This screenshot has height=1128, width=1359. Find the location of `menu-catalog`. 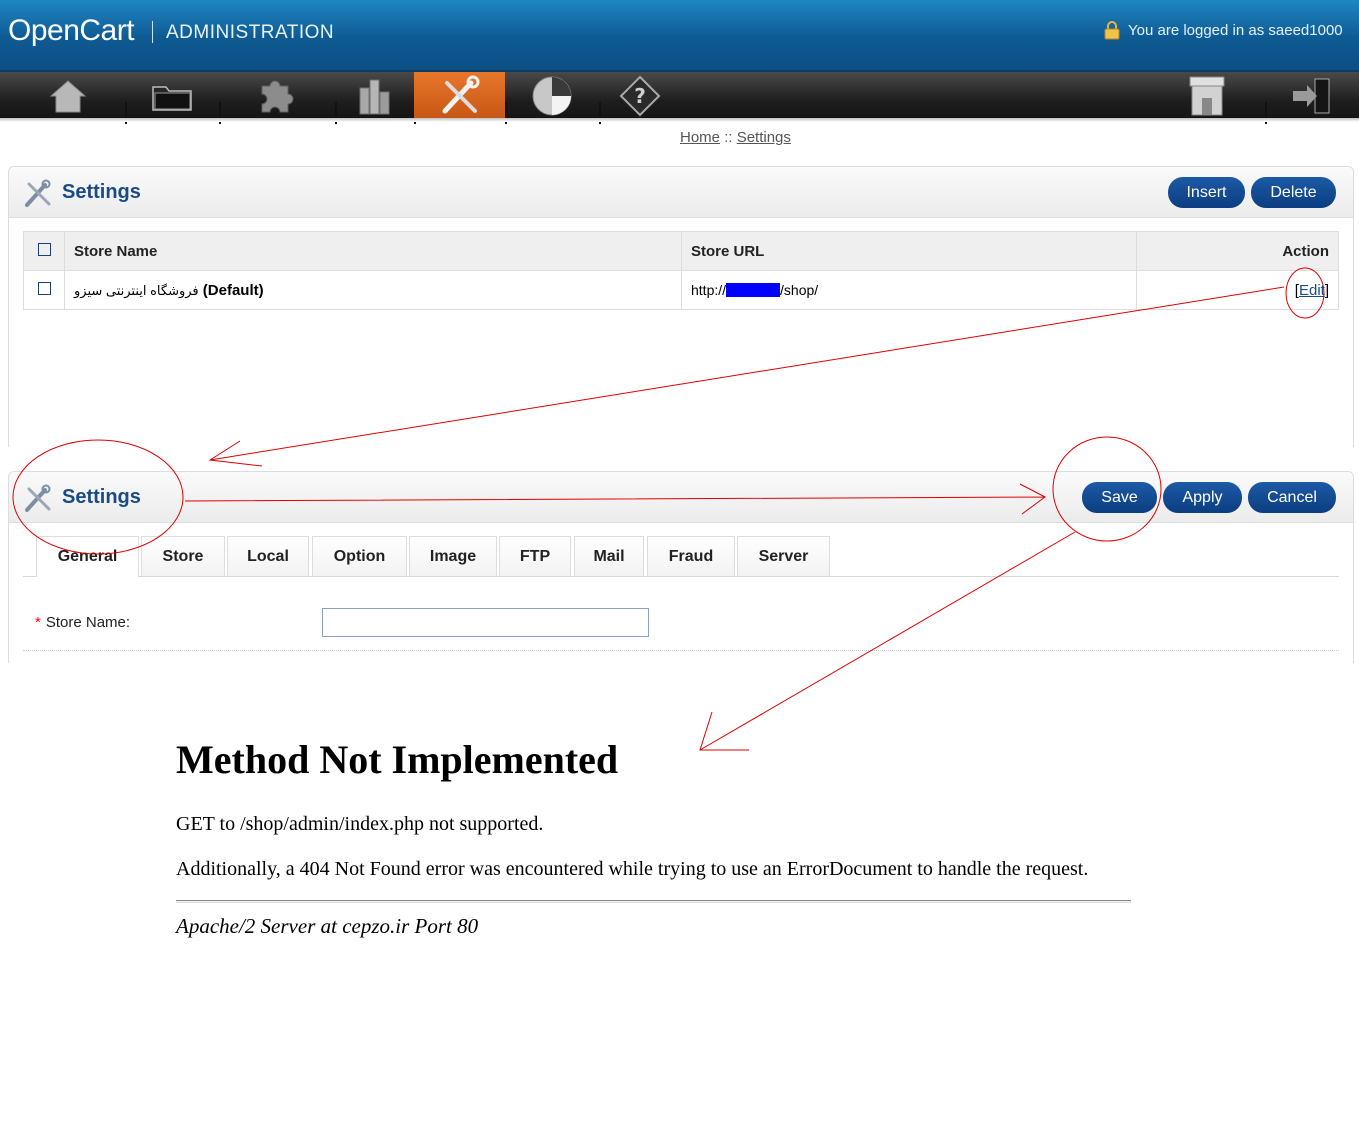

menu-catalog is located at coordinates (172, 96).